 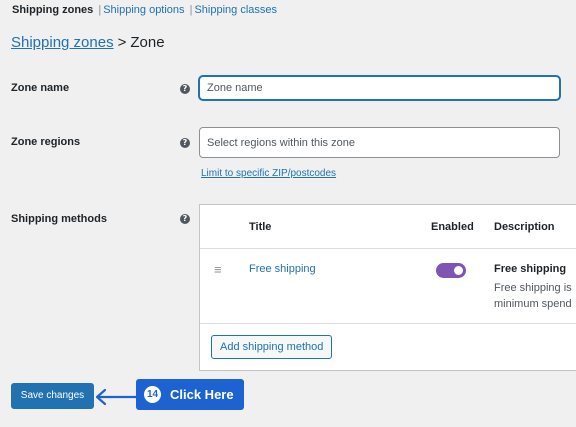 I want to click on subnav-shipping-classes: Shipping classes, so click(x=235, y=10).